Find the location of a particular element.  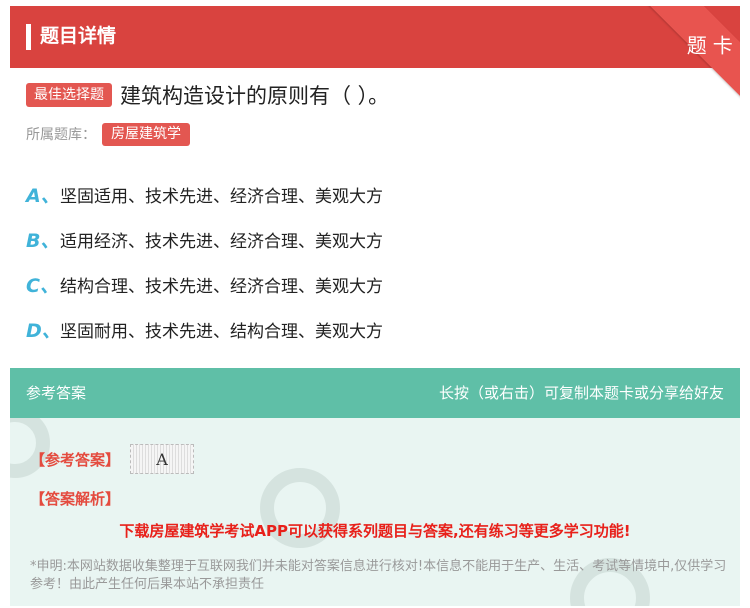

answer-header-title: 参考答案 is located at coordinates (56, 393).